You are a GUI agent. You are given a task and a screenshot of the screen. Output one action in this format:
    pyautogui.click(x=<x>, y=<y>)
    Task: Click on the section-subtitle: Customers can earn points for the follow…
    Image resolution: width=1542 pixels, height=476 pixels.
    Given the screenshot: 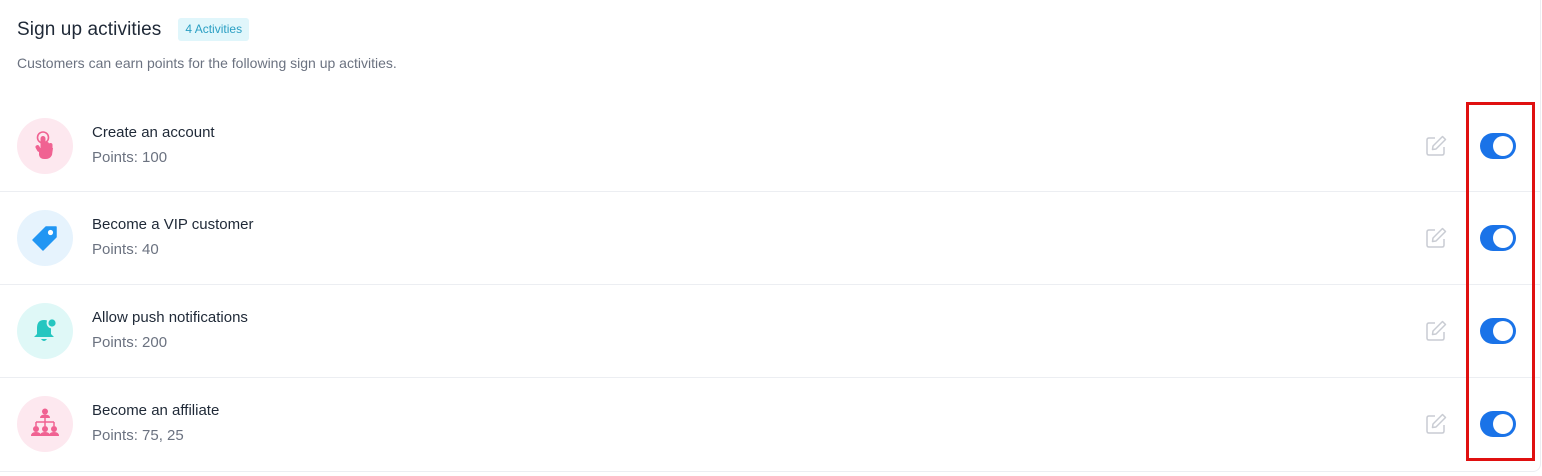 What is the action you would take?
    pyautogui.click(x=207, y=63)
    